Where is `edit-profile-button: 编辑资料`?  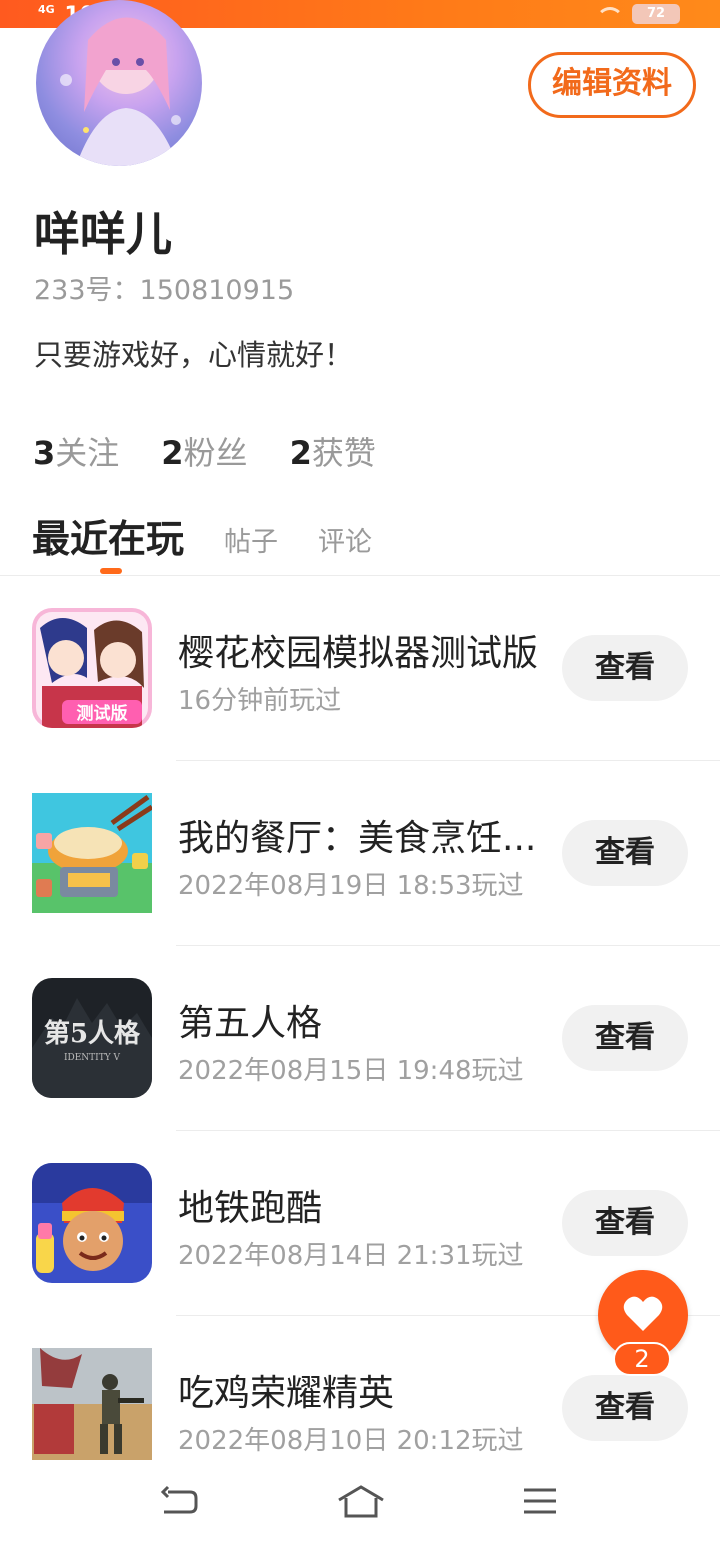 edit-profile-button: 编辑资料 is located at coordinates (612, 85).